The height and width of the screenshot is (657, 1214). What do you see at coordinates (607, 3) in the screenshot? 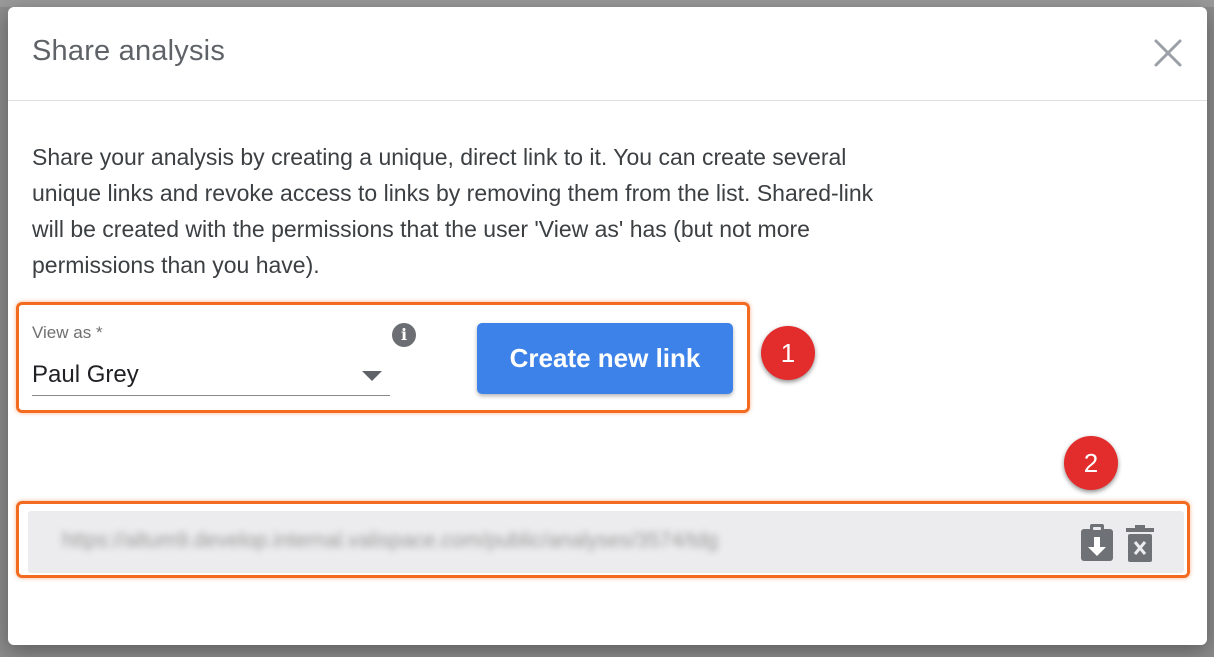
I see `backdrop` at bounding box center [607, 3].